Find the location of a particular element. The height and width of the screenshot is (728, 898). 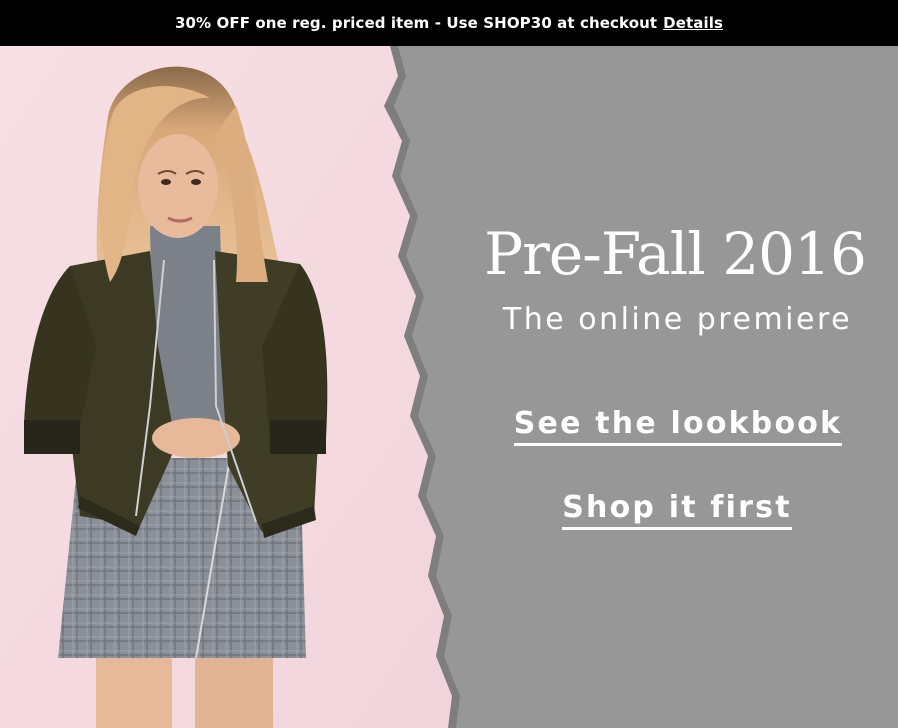

promo-details-link: Details is located at coordinates (693, 23).